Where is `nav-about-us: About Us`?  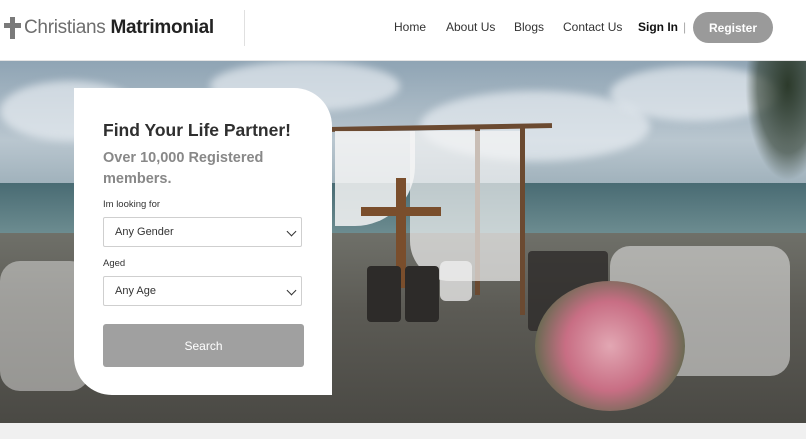 nav-about-us: About Us is located at coordinates (470, 27).